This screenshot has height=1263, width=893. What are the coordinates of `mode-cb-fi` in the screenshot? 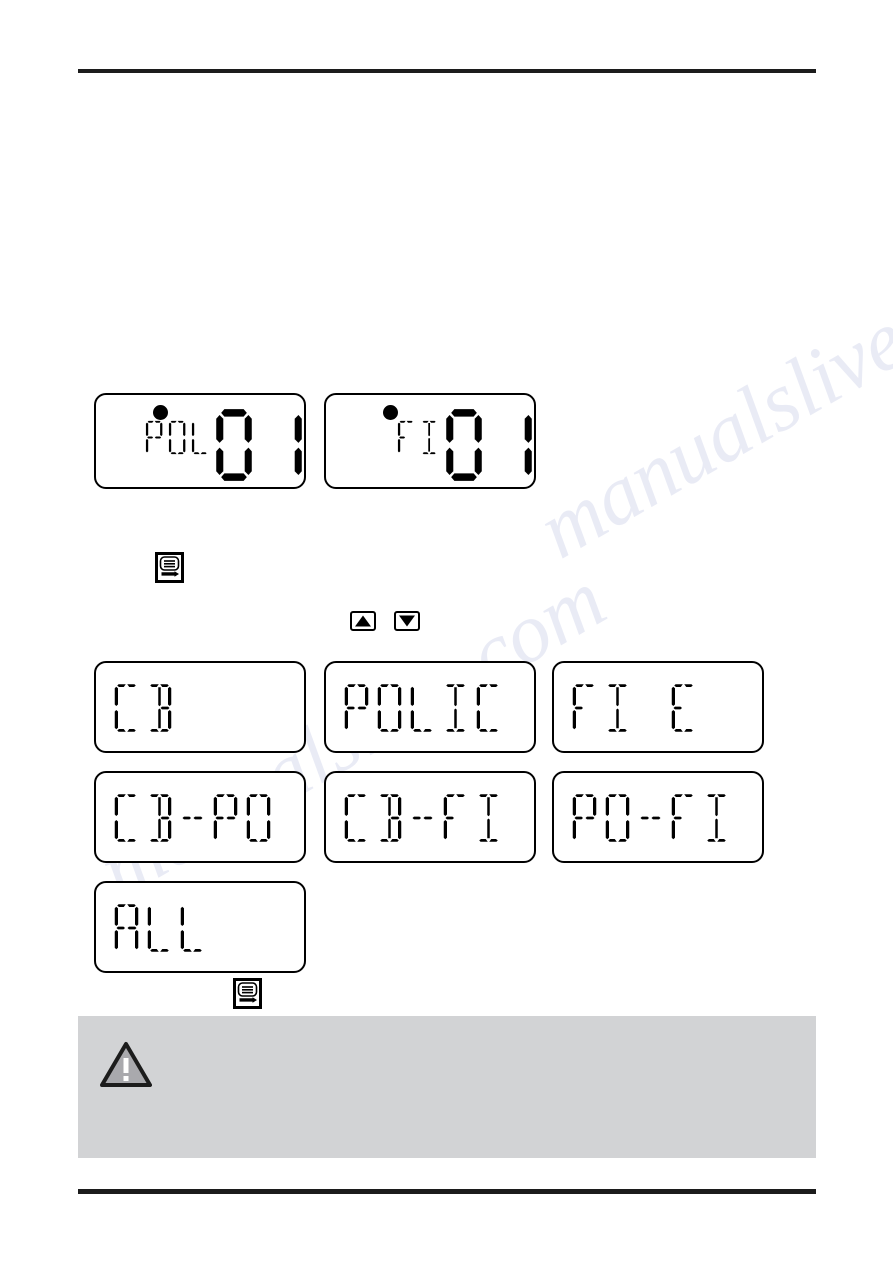 It's located at (430, 817).